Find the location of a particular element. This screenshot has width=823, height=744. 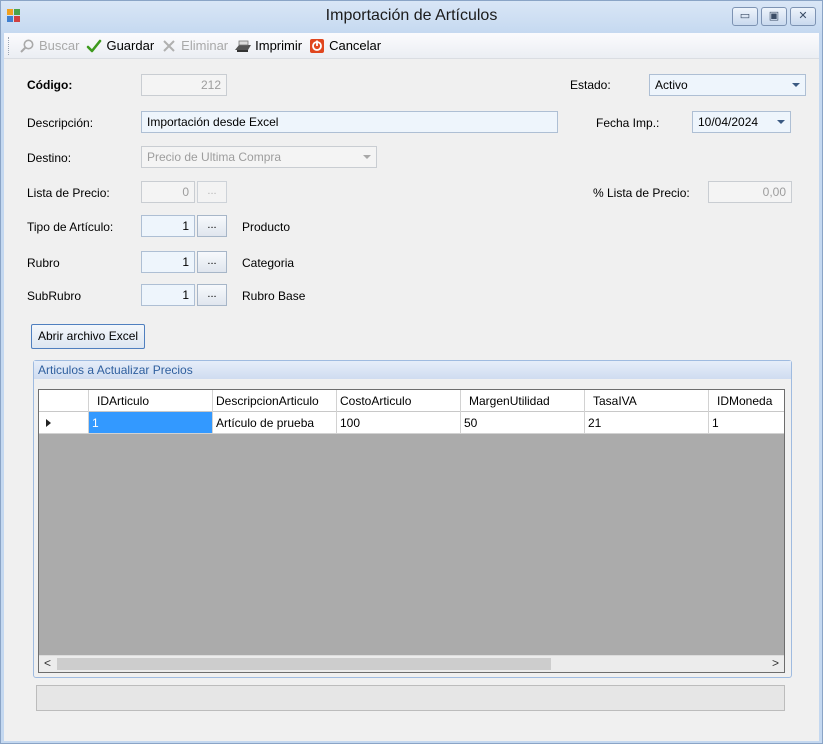

buscar-label: Buscar is located at coordinates (59, 45).